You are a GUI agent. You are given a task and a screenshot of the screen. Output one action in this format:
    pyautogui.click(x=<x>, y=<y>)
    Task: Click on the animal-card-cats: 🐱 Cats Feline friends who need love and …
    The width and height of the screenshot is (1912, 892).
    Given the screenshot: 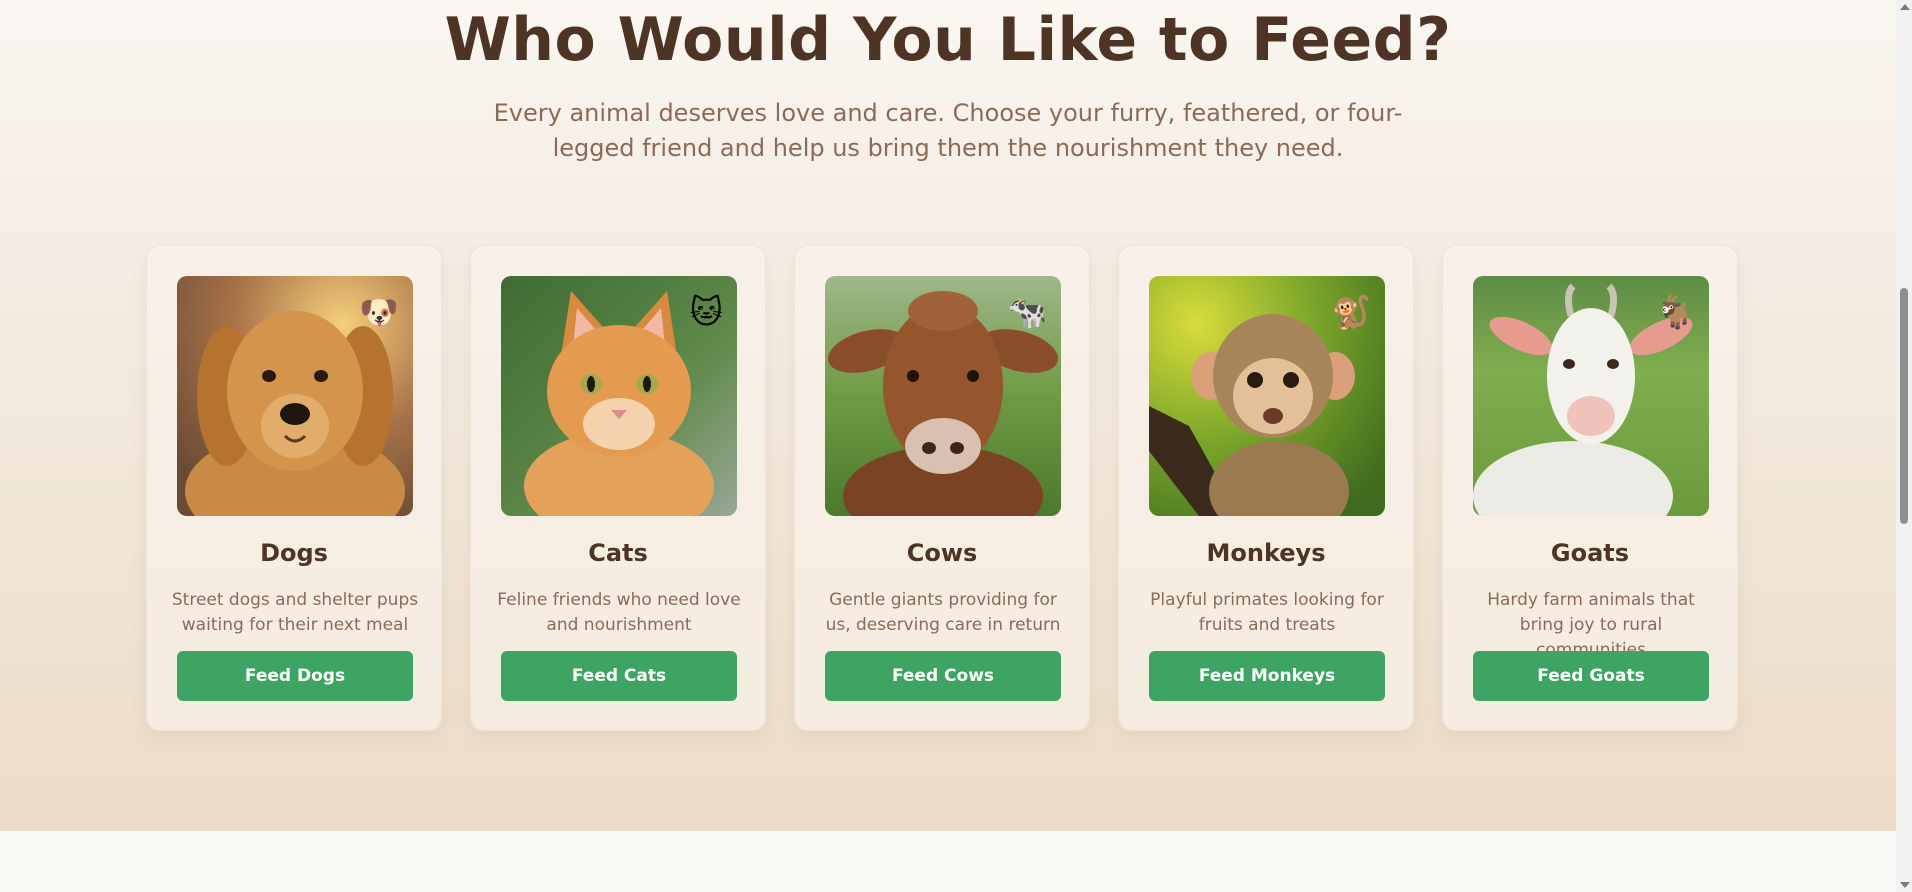 What is the action you would take?
    pyautogui.click(x=618, y=488)
    